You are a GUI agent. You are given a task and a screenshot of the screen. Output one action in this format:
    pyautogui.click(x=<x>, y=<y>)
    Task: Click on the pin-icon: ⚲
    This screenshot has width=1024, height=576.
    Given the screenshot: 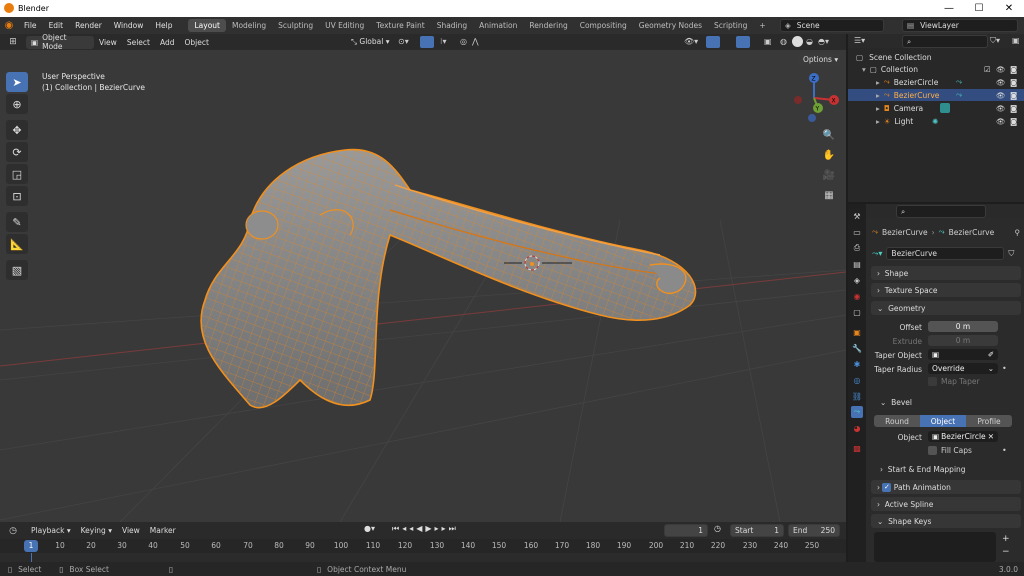 What is the action you would take?
    pyautogui.click(x=1018, y=232)
    